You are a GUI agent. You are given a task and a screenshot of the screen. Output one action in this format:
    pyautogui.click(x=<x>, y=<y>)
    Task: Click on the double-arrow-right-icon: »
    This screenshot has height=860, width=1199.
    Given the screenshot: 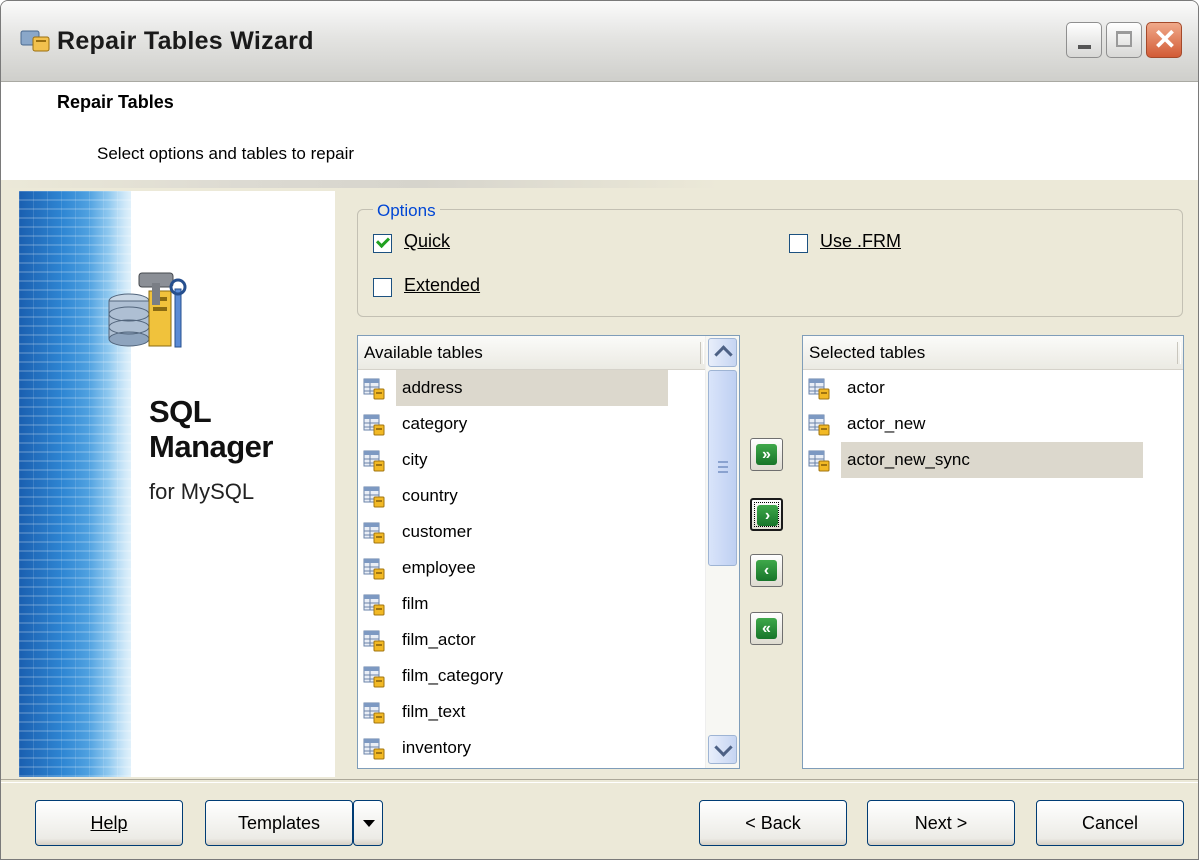 What is the action you would take?
    pyautogui.click(x=766, y=454)
    